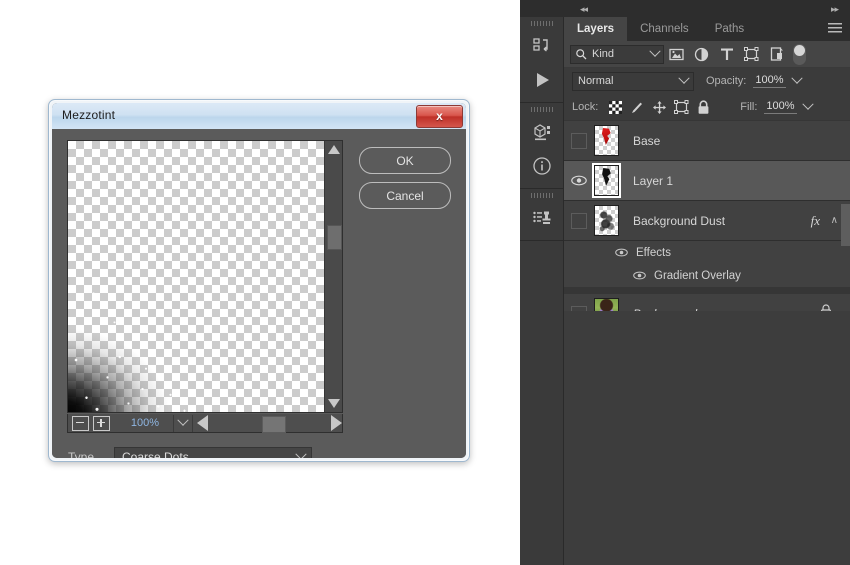  What do you see at coordinates (797, 78) in the screenshot?
I see `opacity-dropdown-icon` at bounding box center [797, 78].